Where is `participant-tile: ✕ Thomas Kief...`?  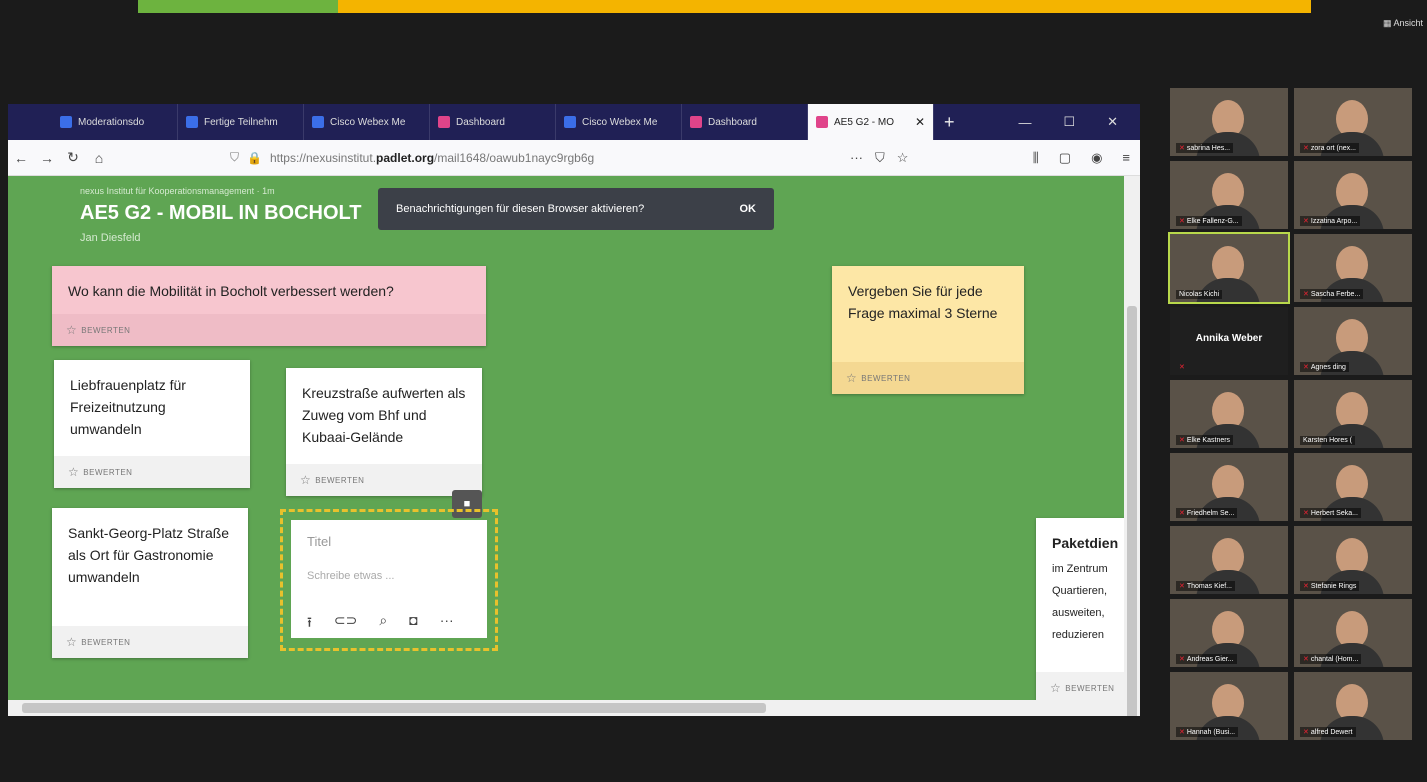
participant-tile: ✕ Thomas Kief... is located at coordinates (1229, 560).